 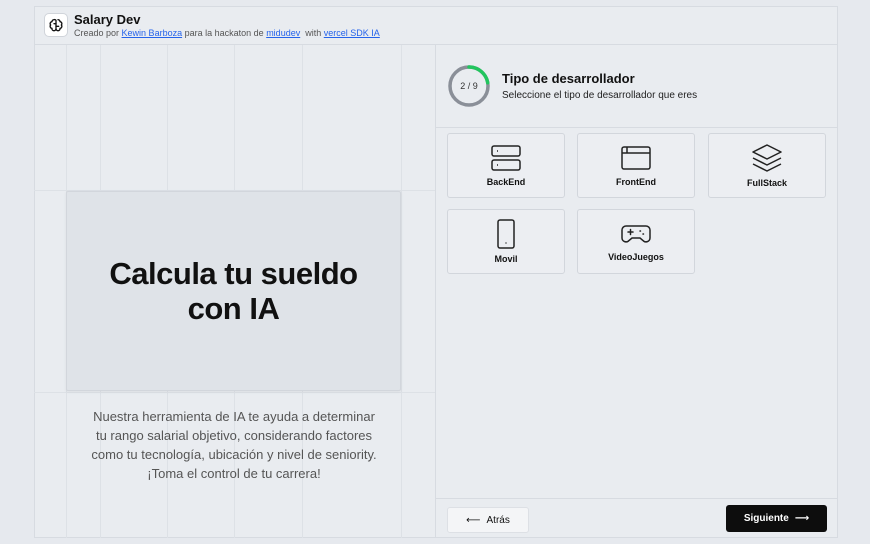 What do you see at coordinates (283, 33) in the screenshot?
I see `hackathon-link: midudev` at bounding box center [283, 33].